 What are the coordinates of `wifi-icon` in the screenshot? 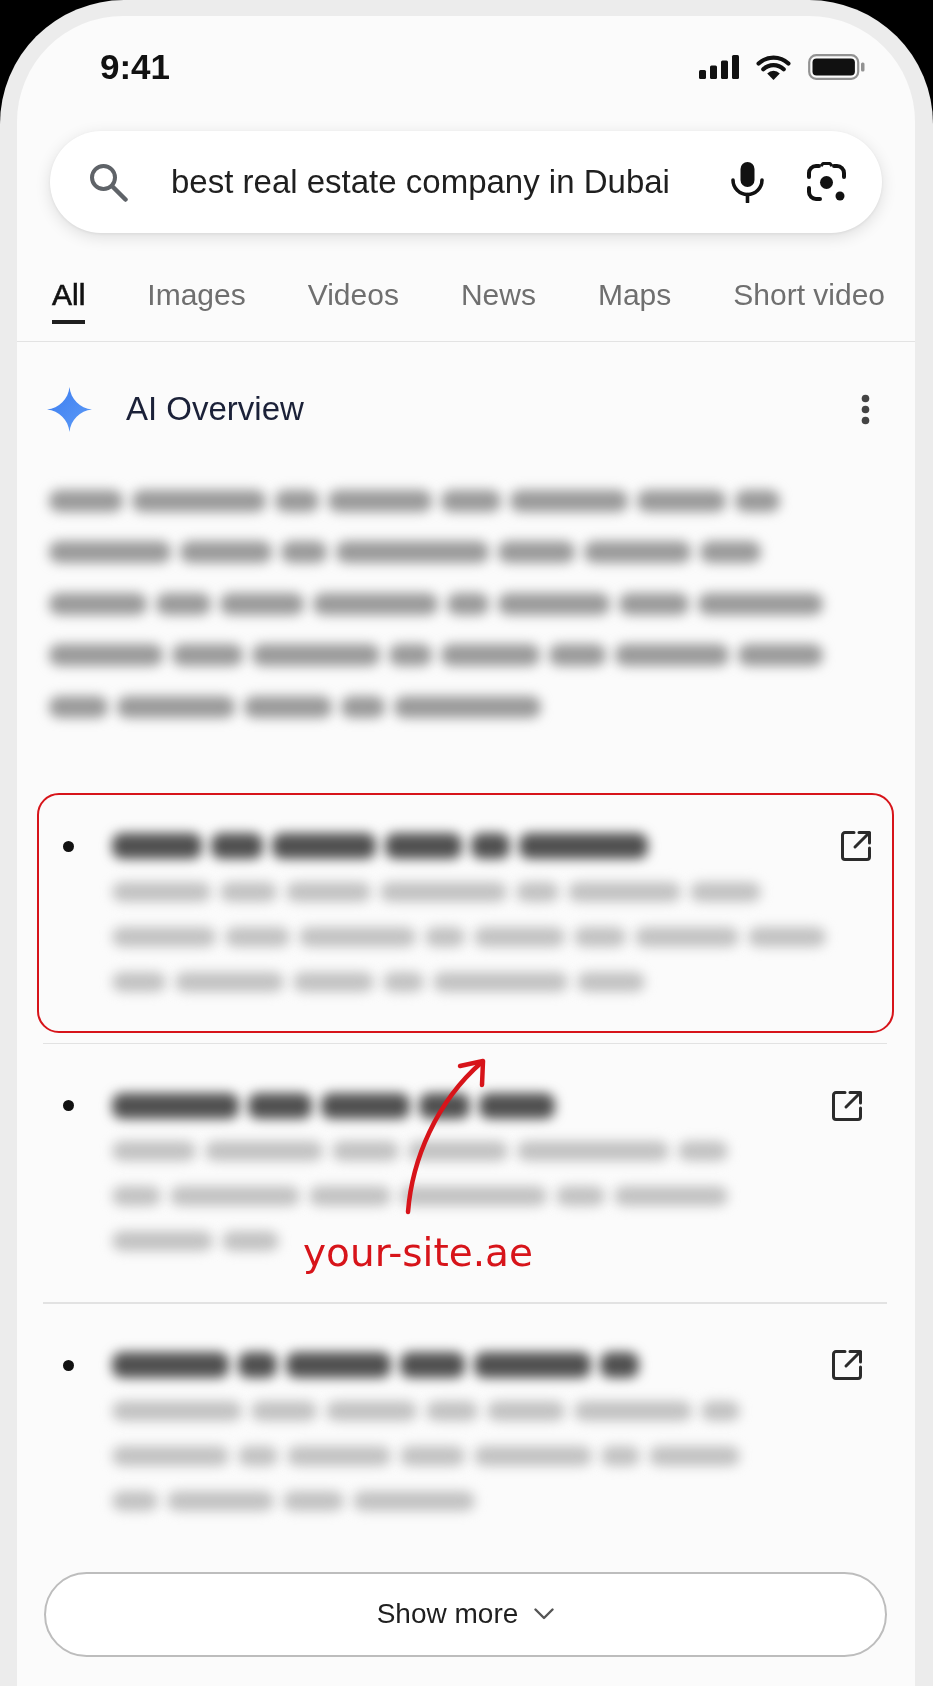 It's located at (773, 67).